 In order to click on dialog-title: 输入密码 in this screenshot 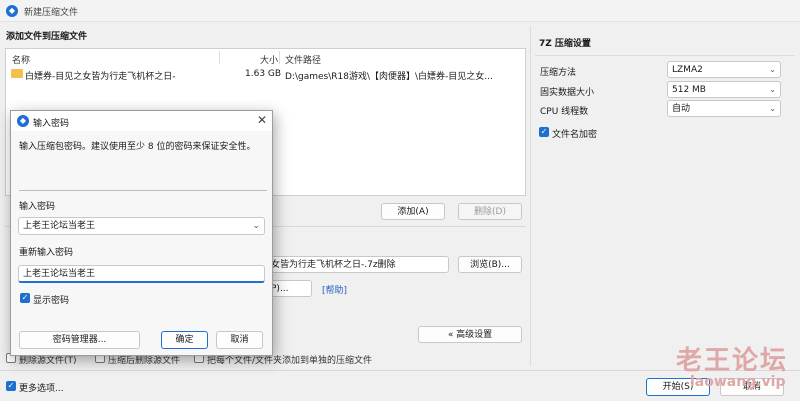, I will do `click(51, 124)`.